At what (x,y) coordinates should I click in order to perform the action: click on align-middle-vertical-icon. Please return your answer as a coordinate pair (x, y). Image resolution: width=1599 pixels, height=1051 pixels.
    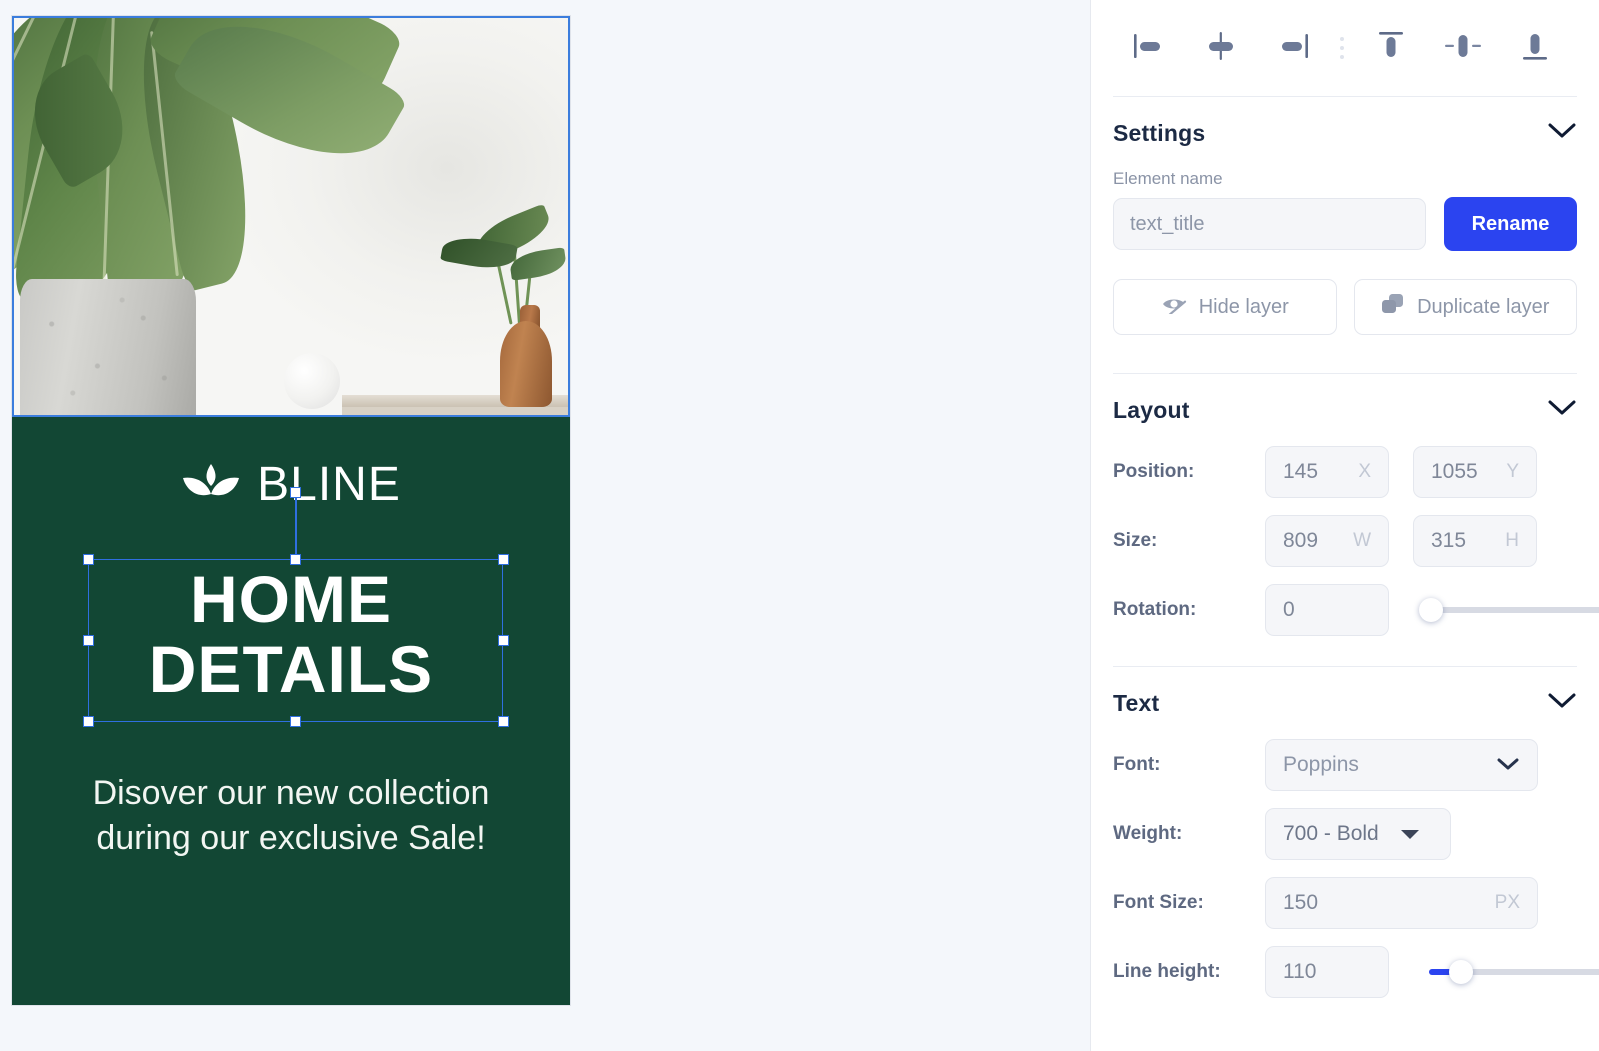
    Looking at the image, I should click on (1463, 48).